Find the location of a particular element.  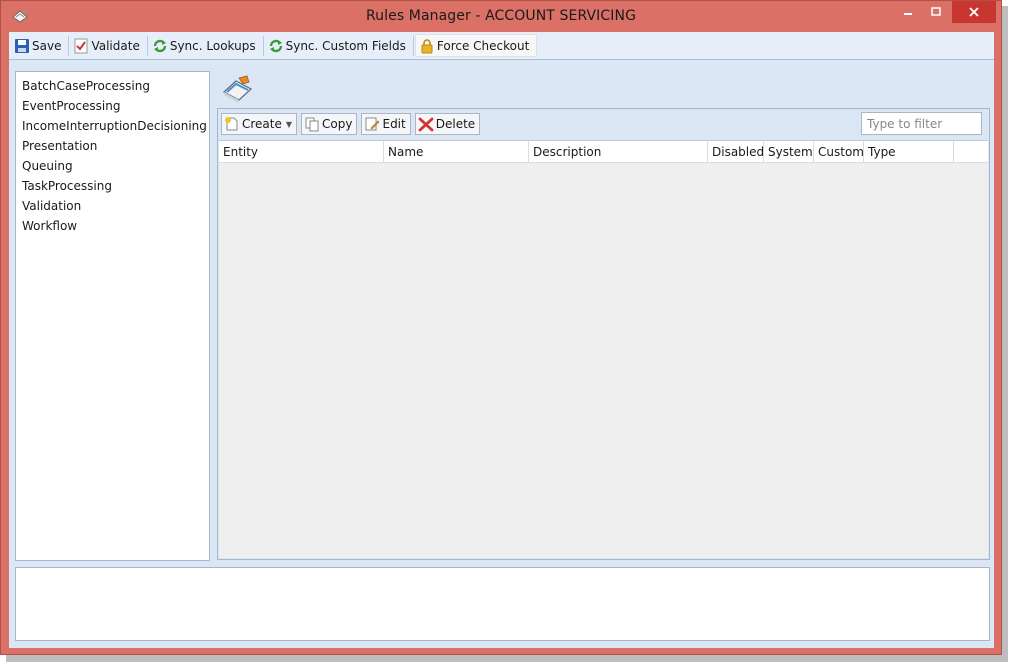

create-button: Create ▼ is located at coordinates (259, 124).